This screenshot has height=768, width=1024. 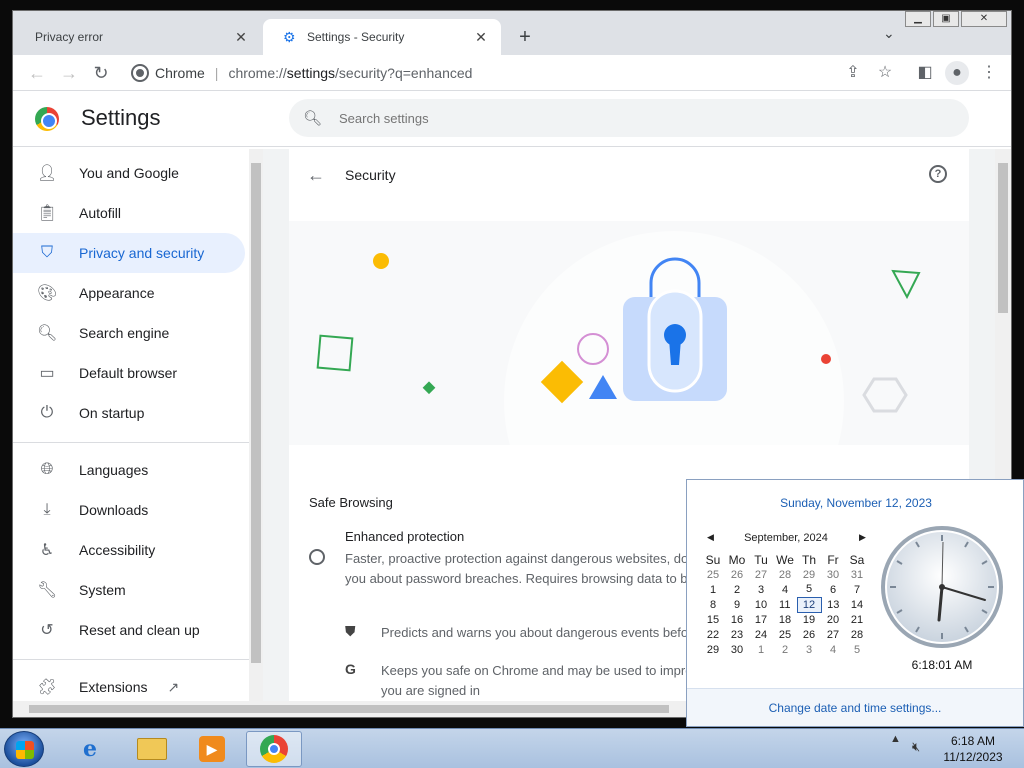 What do you see at coordinates (129, 510) in the screenshot?
I see `sidebar-item-downloads: ⤓ Downloads` at bounding box center [129, 510].